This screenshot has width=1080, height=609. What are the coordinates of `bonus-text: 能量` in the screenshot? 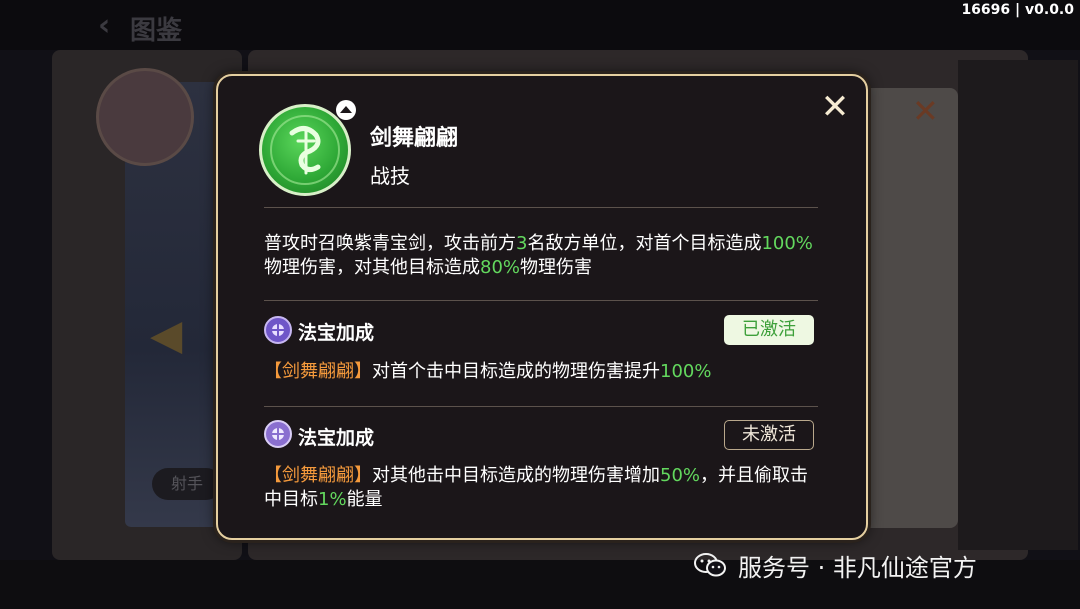 It's located at (364, 499).